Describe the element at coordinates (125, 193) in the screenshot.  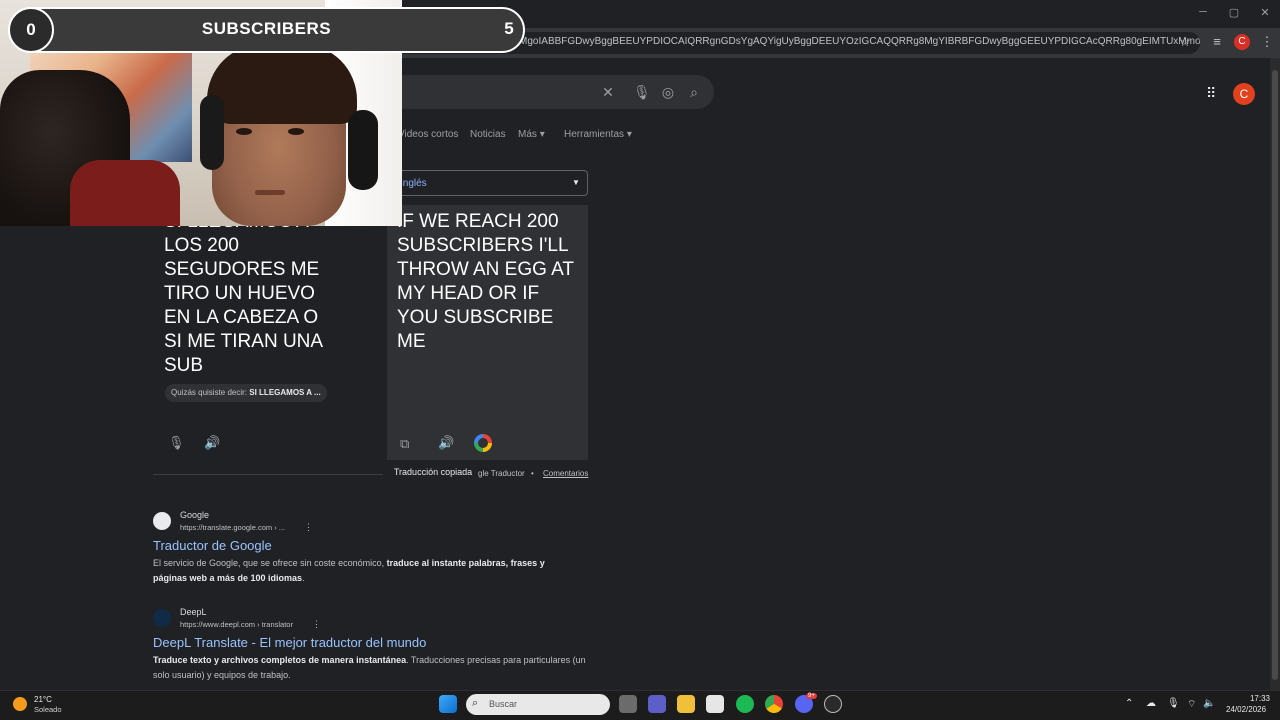
I see `chair-cushion` at that location.